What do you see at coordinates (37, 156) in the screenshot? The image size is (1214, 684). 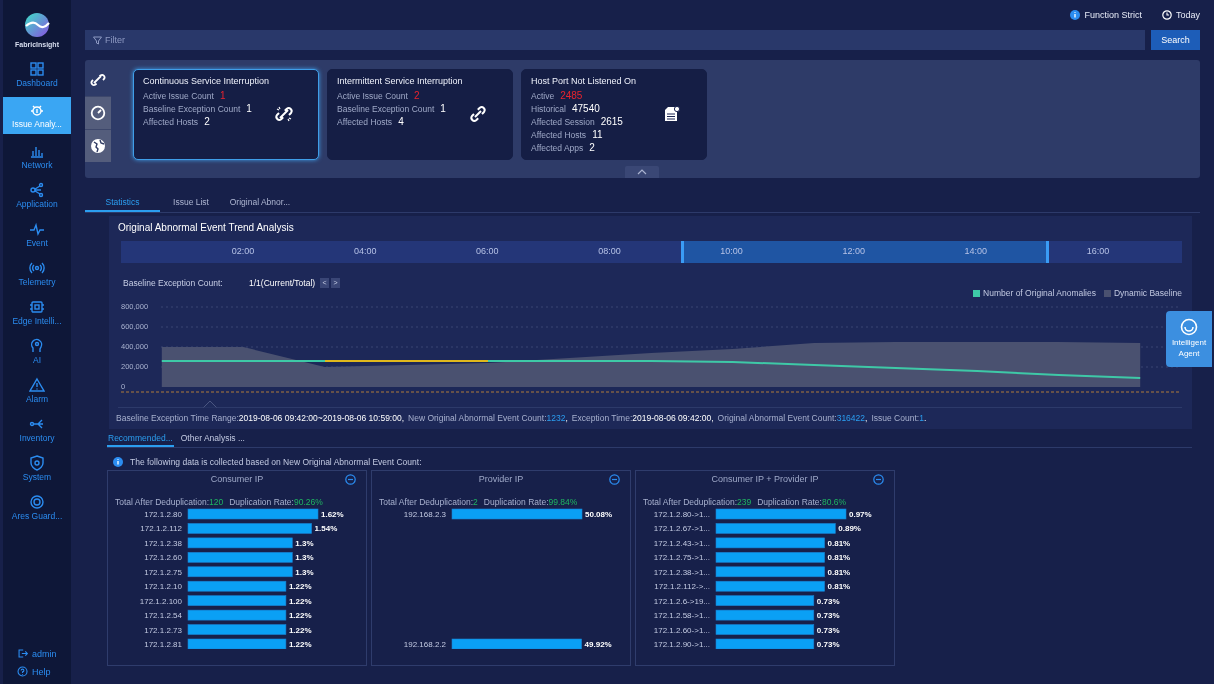 I see `nav-item: Network` at bounding box center [37, 156].